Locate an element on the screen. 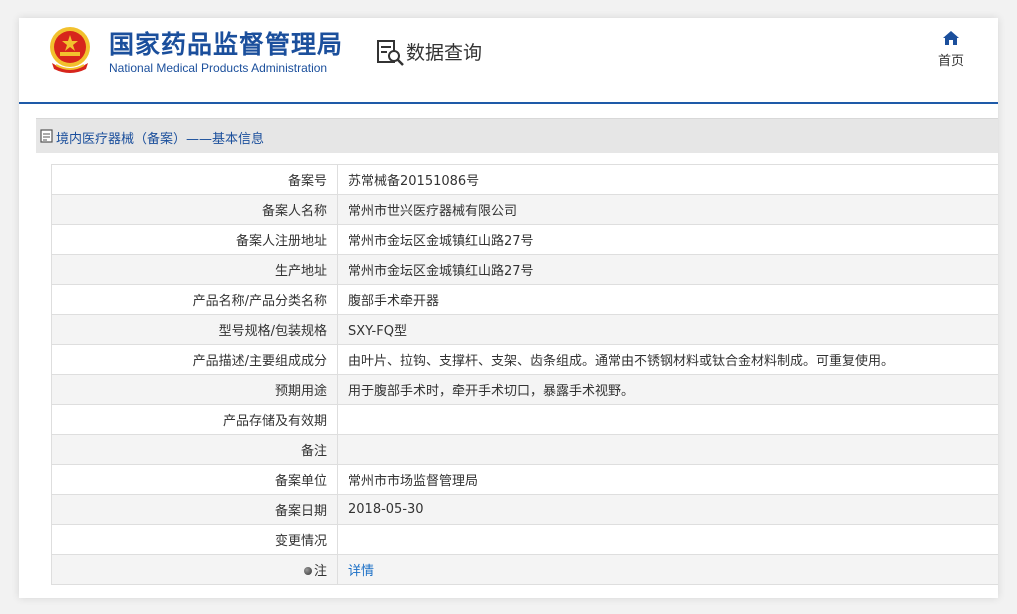 This screenshot has width=1017, height=614. header-divider is located at coordinates (508, 103).